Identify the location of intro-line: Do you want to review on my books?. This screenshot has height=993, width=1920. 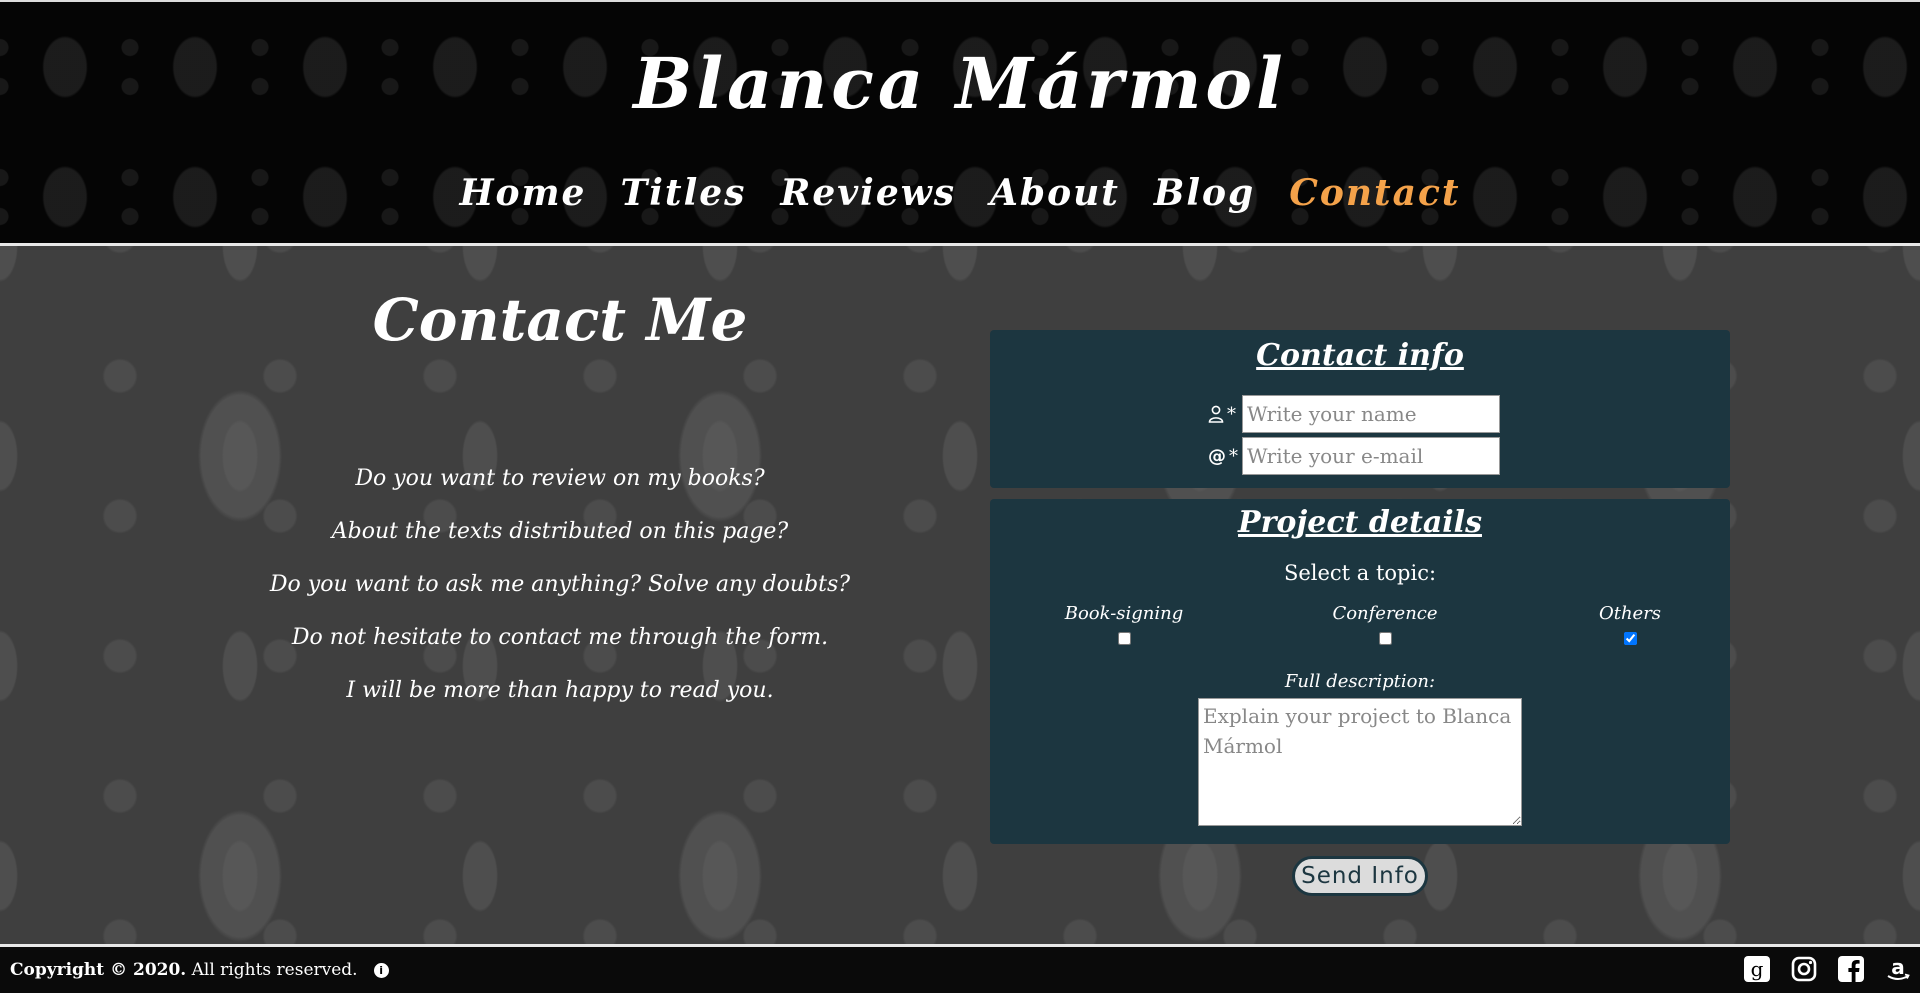
(560, 478).